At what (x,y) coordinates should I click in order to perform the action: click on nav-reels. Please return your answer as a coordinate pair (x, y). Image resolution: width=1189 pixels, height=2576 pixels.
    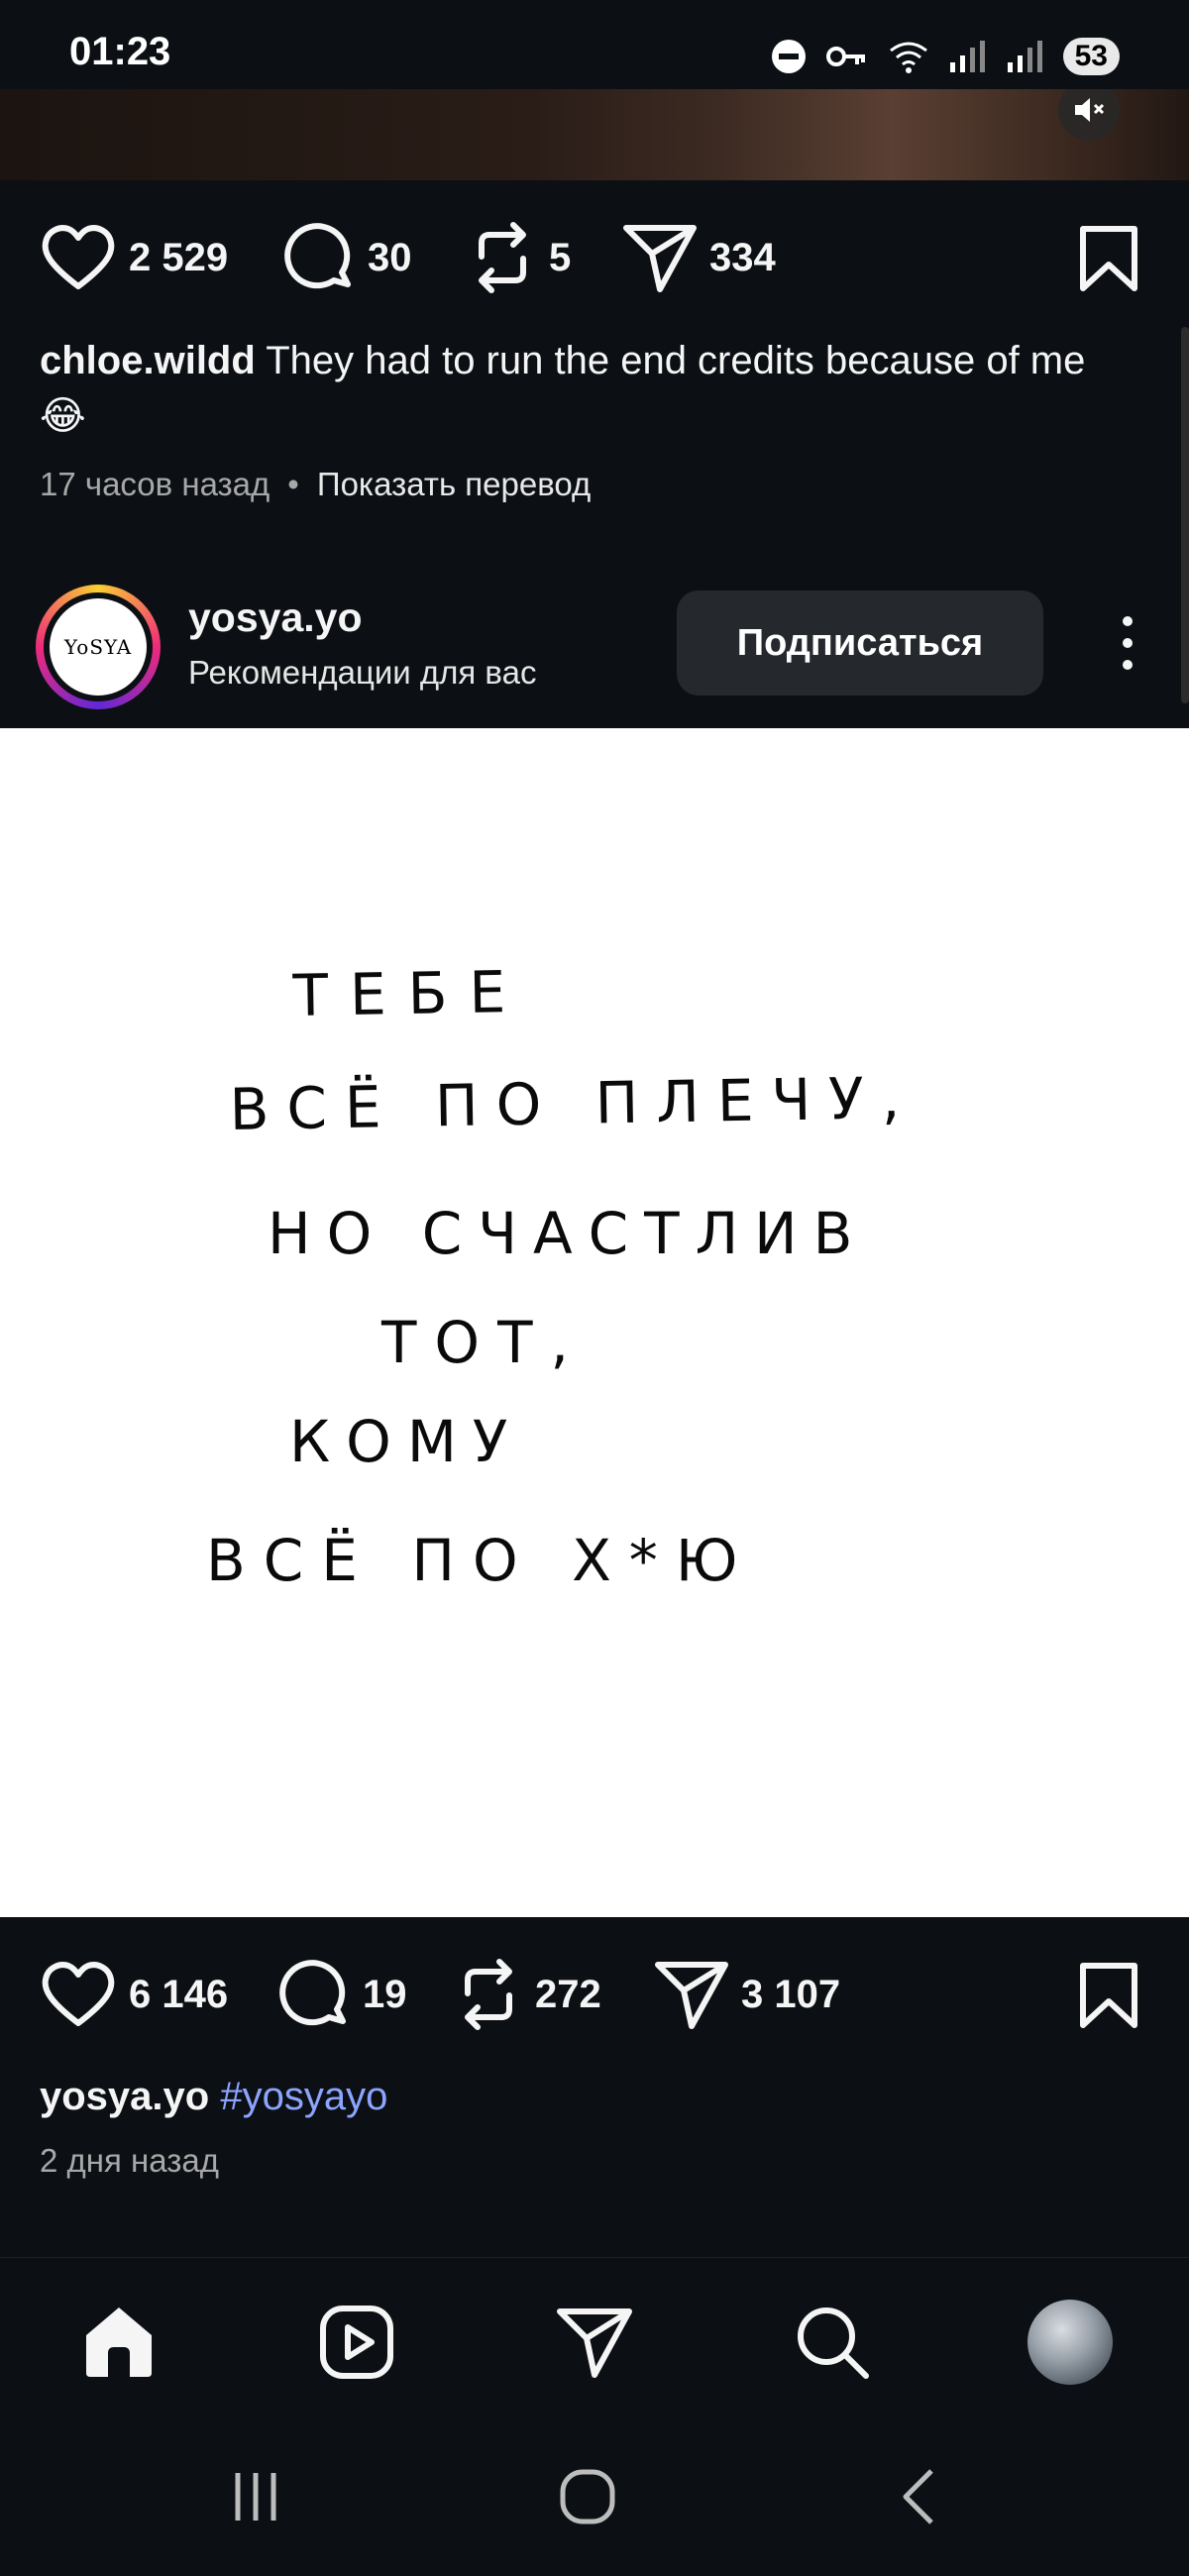
    Looking at the image, I should click on (356, 2342).